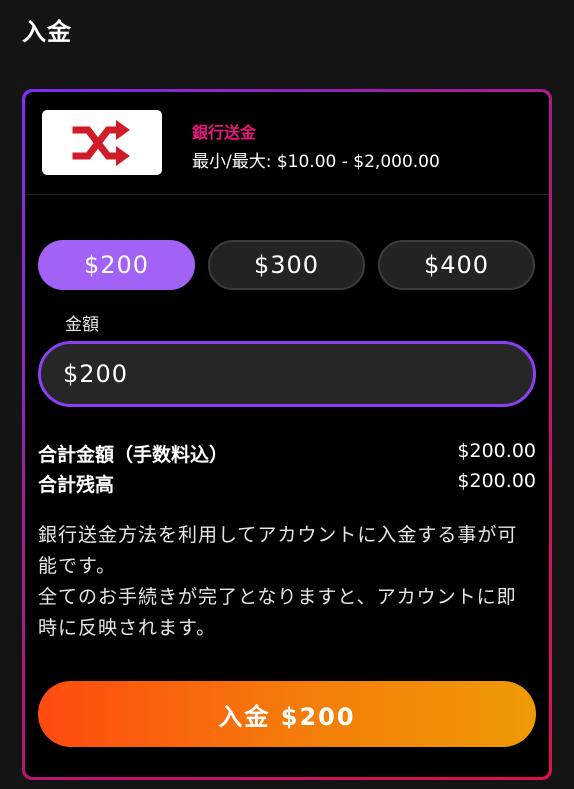 Image resolution: width=574 pixels, height=789 pixels. What do you see at coordinates (224, 132) in the screenshot?
I see `method-name: 銀行送金` at bounding box center [224, 132].